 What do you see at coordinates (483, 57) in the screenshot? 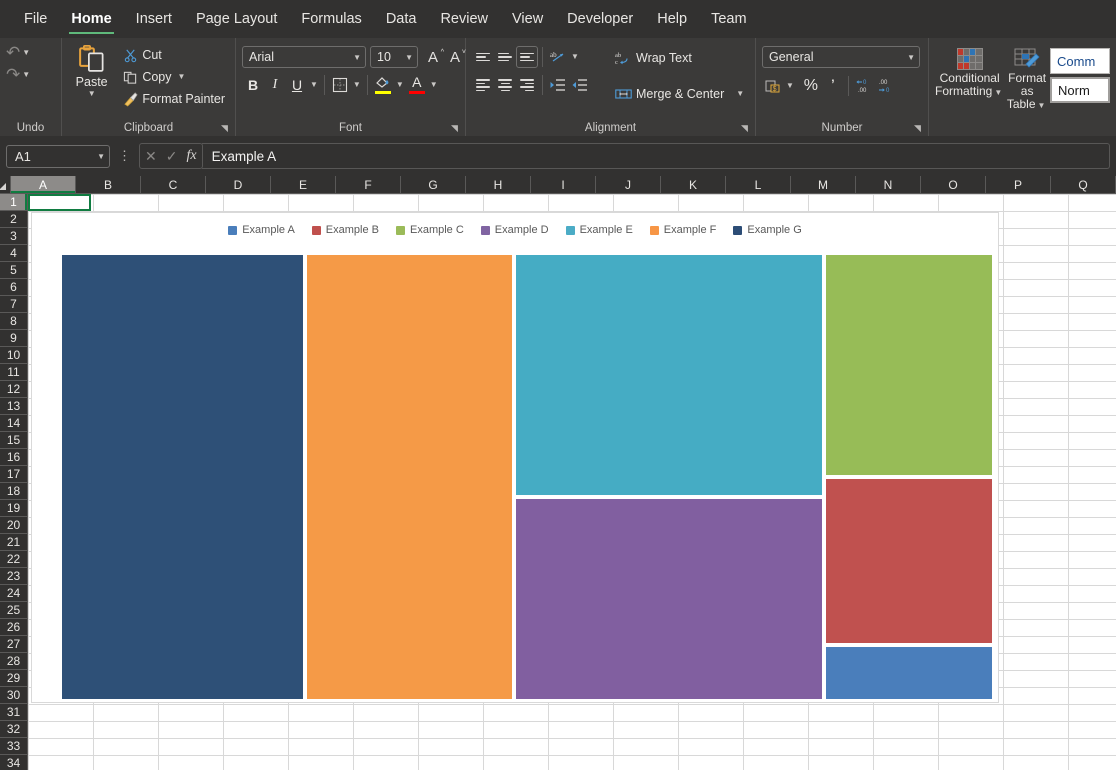
I see `align-top-button` at bounding box center [483, 57].